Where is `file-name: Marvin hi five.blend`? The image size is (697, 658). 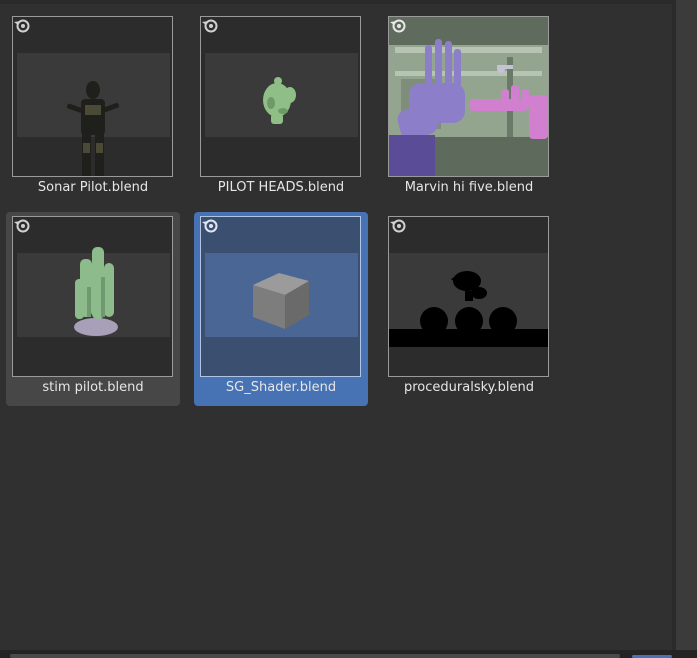 file-name: Marvin hi five.blend is located at coordinates (469, 187).